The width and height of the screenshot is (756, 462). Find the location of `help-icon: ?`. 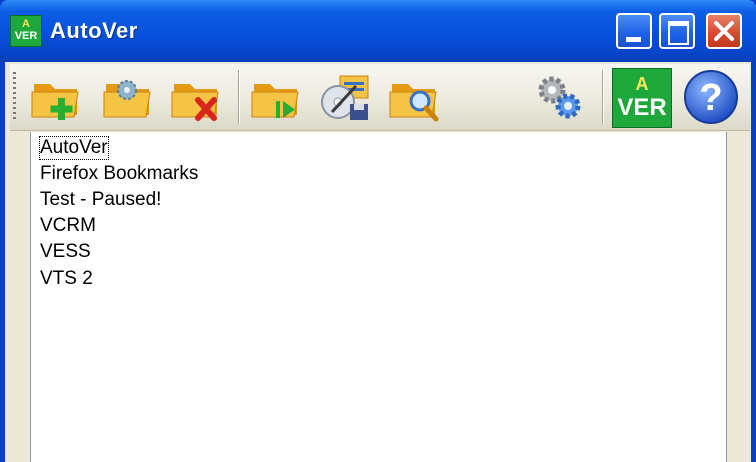

help-icon: ? is located at coordinates (711, 97).